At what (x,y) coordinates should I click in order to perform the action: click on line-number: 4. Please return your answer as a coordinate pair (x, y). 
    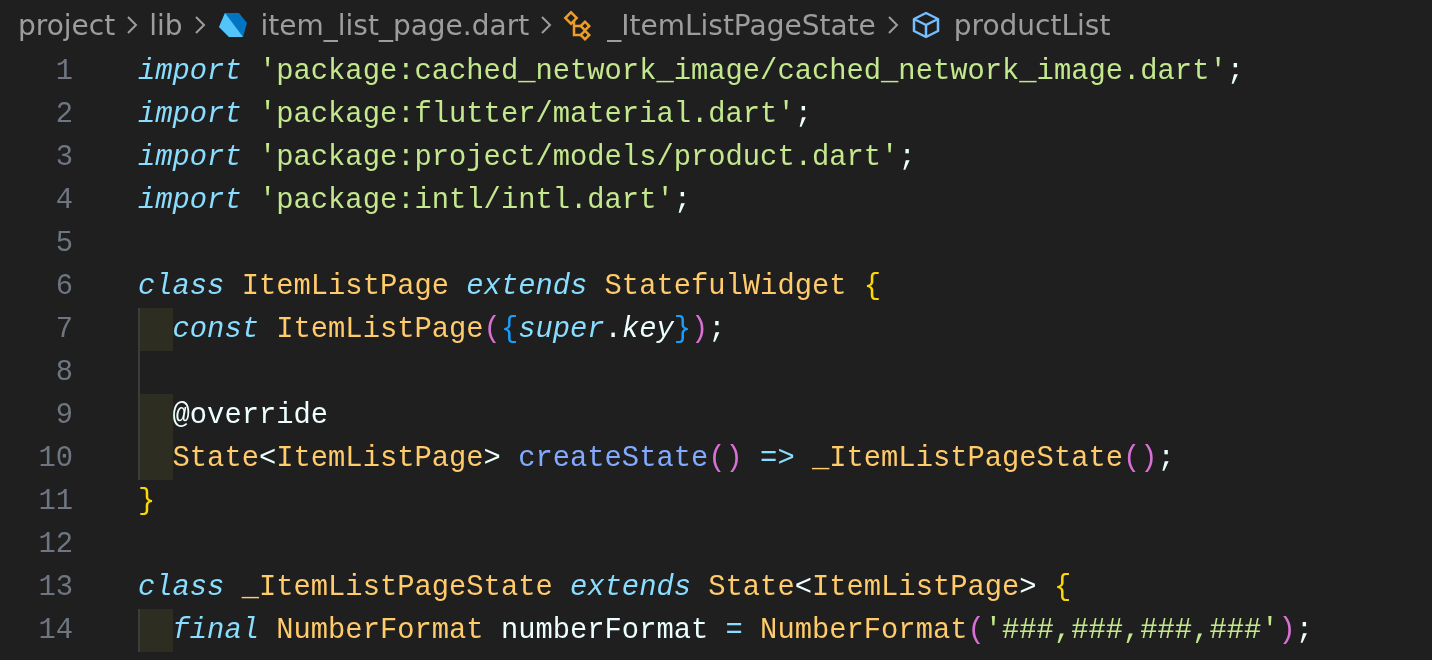
    Looking at the image, I should click on (63, 200).